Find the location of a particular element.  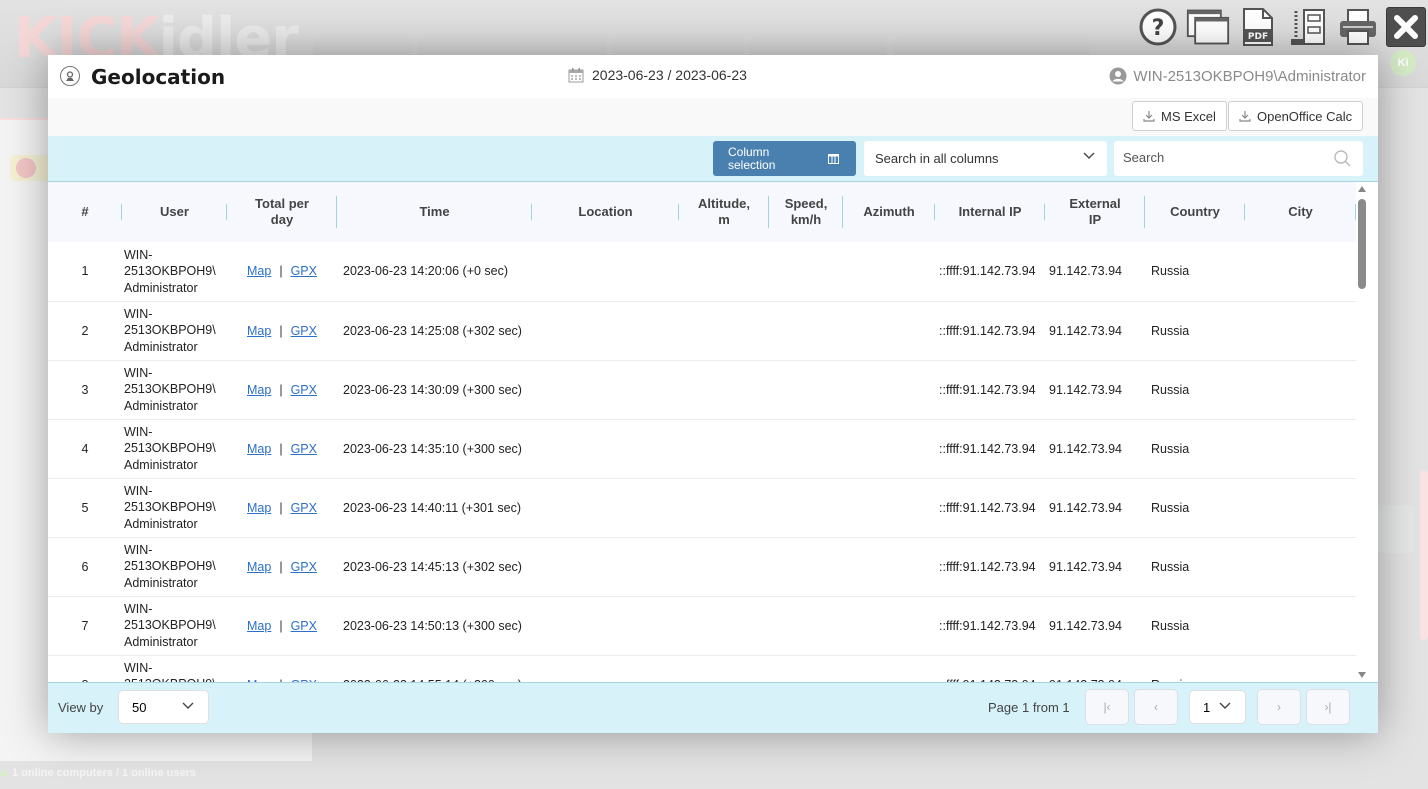

column-header-label: IP is located at coordinates (1095, 219).